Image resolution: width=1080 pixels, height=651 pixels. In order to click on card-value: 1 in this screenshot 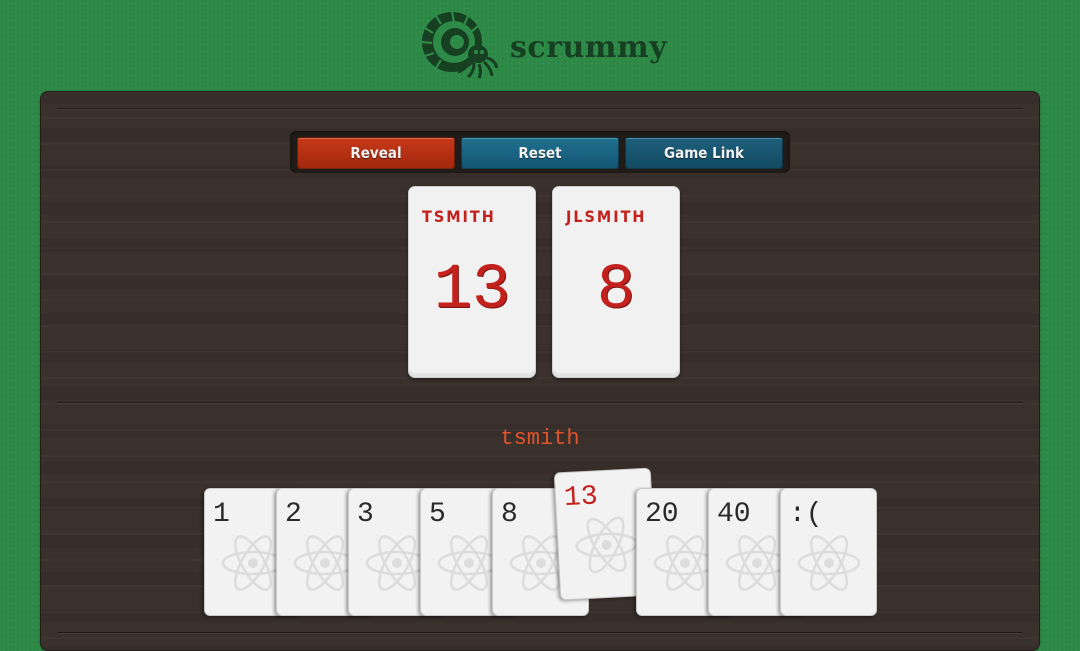, I will do `click(221, 514)`.